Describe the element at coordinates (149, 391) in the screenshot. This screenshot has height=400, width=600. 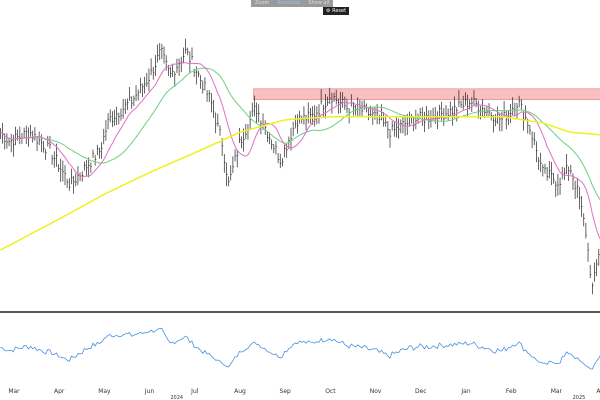
I see `x-tick-label: Jun` at that location.